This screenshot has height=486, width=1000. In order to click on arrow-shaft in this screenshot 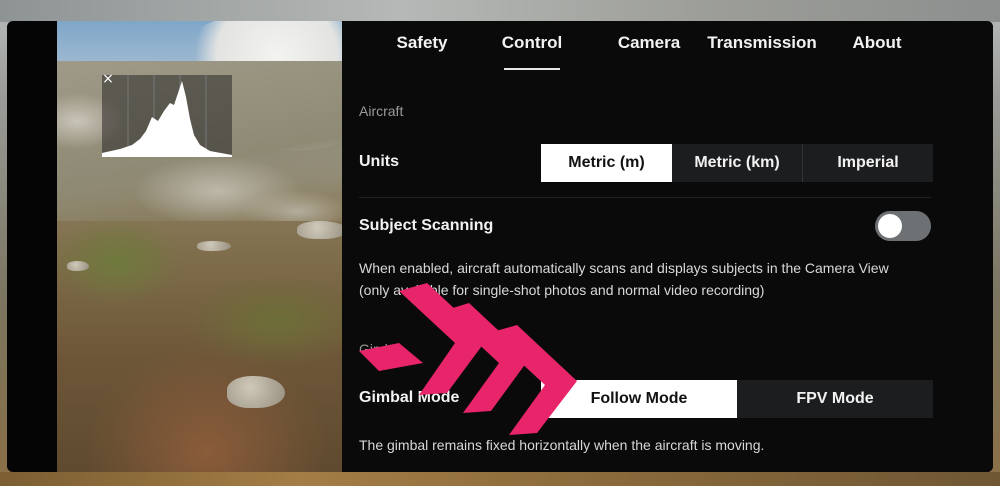, I will do `click(391, 357)`.